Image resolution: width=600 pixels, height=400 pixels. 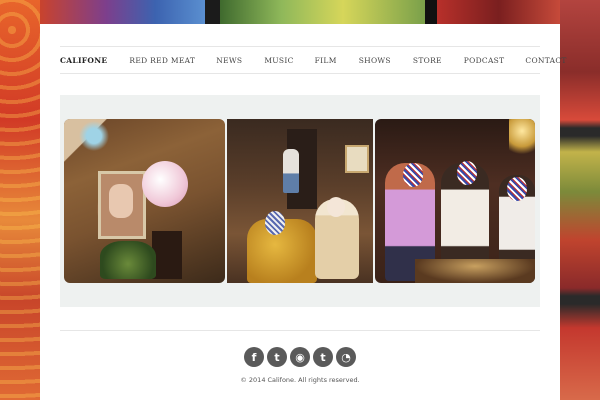 What do you see at coordinates (455, 201) in the screenshot?
I see `photo-masked-party` at bounding box center [455, 201].